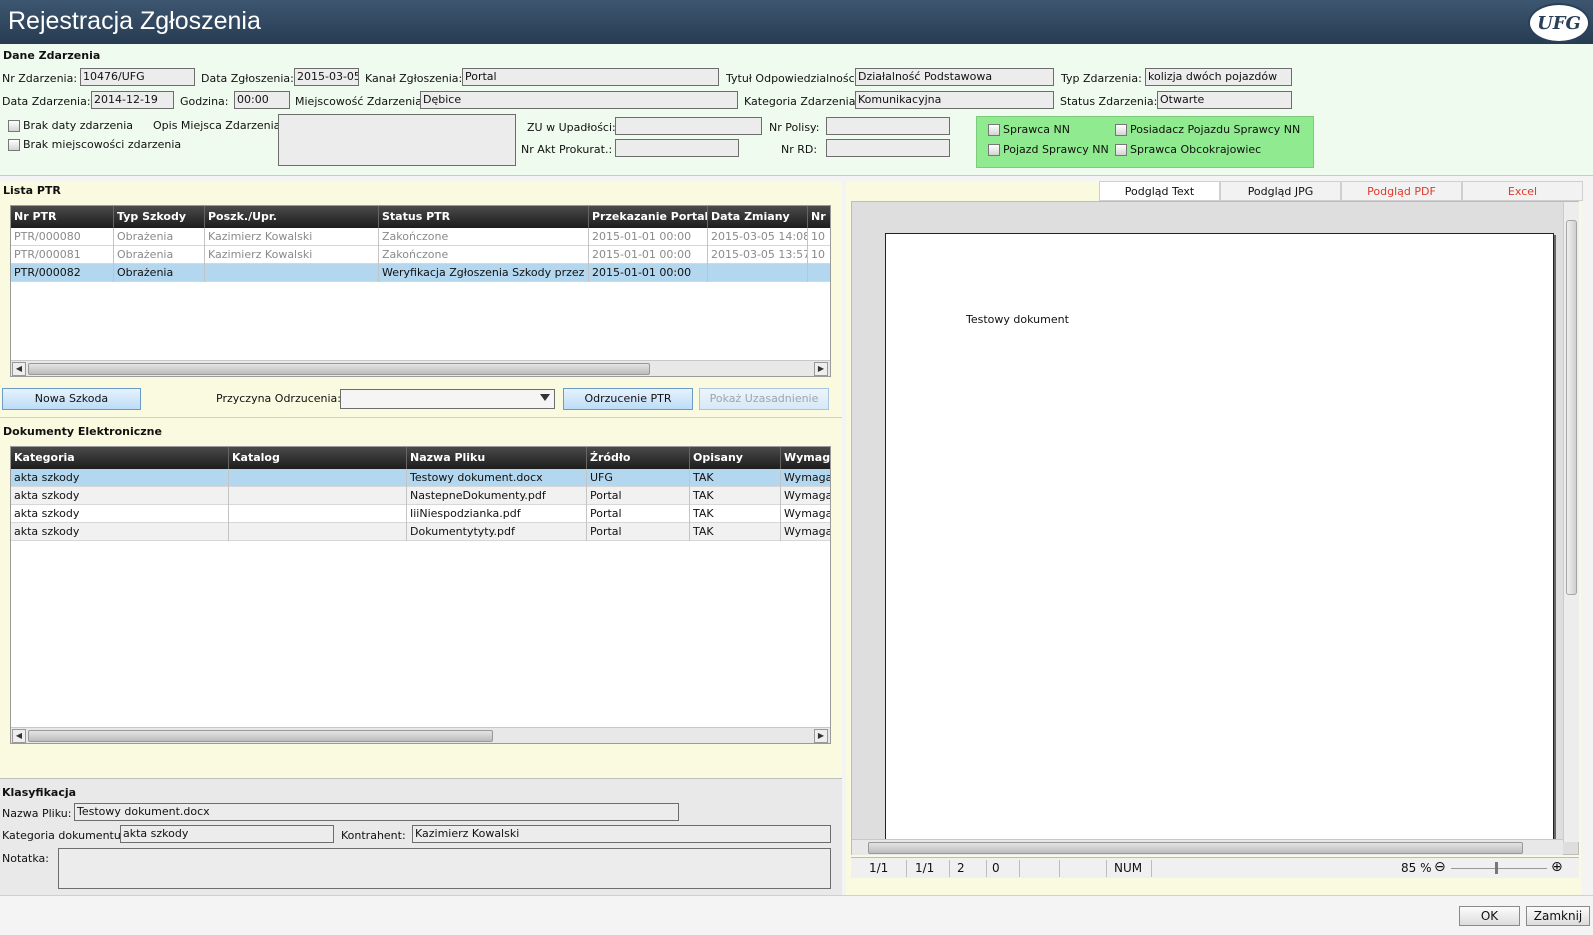 This screenshot has height=935, width=1593. What do you see at coordinates (292, 217) in the screenshot?
I see `col-poszk: Poszk./Upr.` at bounding box center [292, 217].